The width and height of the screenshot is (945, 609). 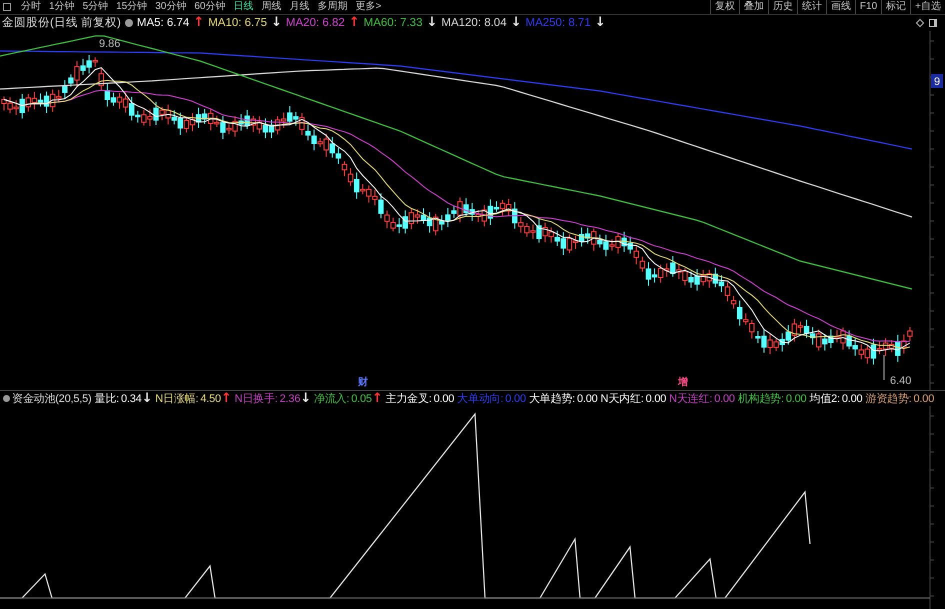 What do you see at coordinates (131, 399) in the screenshot?
I see `indicator-value: 0.34` at bounding box center [131, 399].